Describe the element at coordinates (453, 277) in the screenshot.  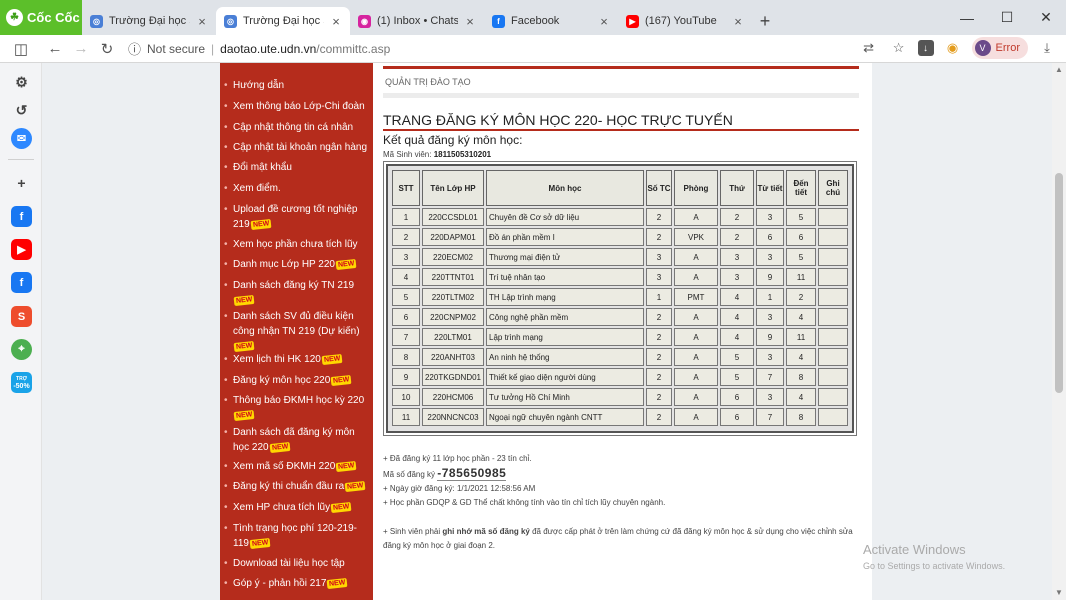
I see `table-cell: 220TTNT01` at that location.